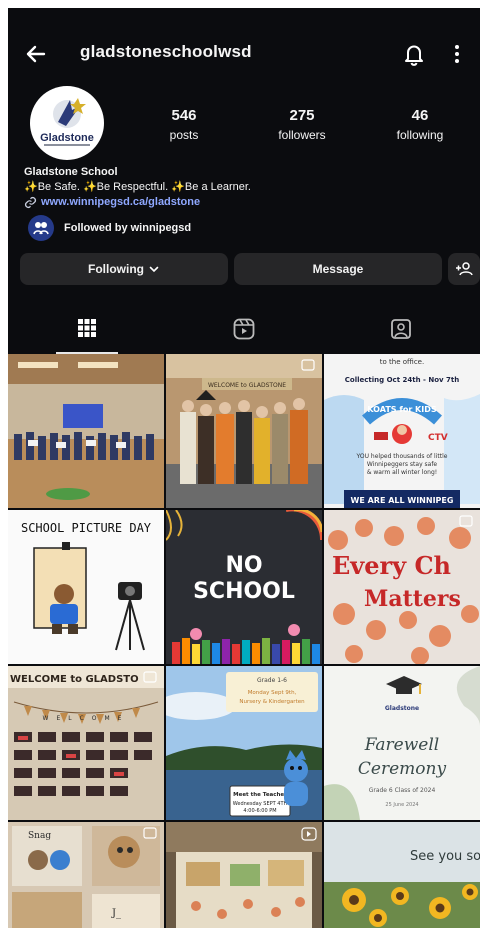 This screenshot has width=488, height=936. What do you see at coordinates (402, 464) in the screenshot?
I see `poster-line-5: Winnipeggers stay safe` at bounding box center [402, 464].